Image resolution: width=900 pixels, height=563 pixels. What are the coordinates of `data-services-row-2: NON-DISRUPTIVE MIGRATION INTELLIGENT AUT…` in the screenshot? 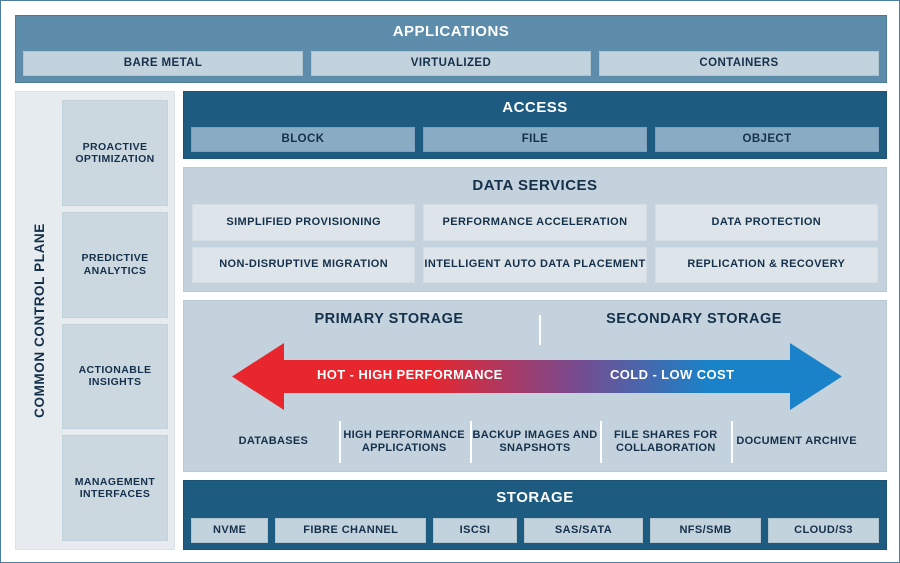 It's located at (535, 264).